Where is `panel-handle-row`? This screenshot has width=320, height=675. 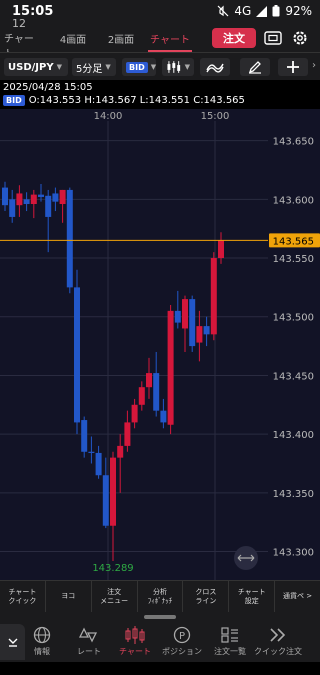
panel-handle-row is located at coordinates (160, 618).